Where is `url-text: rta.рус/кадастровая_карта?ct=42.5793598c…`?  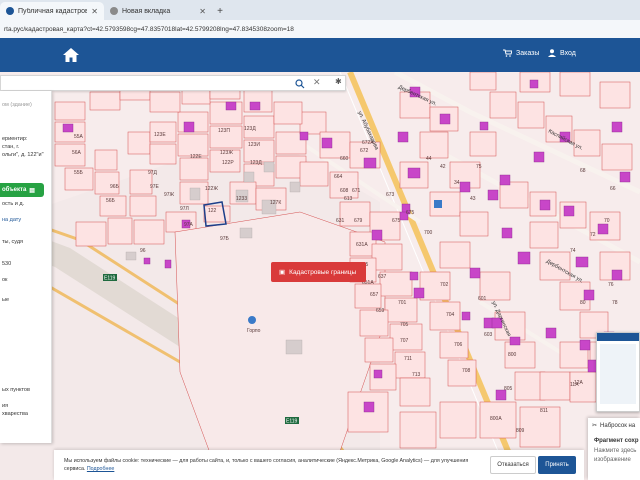 url-text: rta.рус/кадастровая_карта?ct=42.5793598c… is located at coordinates (149, 29).